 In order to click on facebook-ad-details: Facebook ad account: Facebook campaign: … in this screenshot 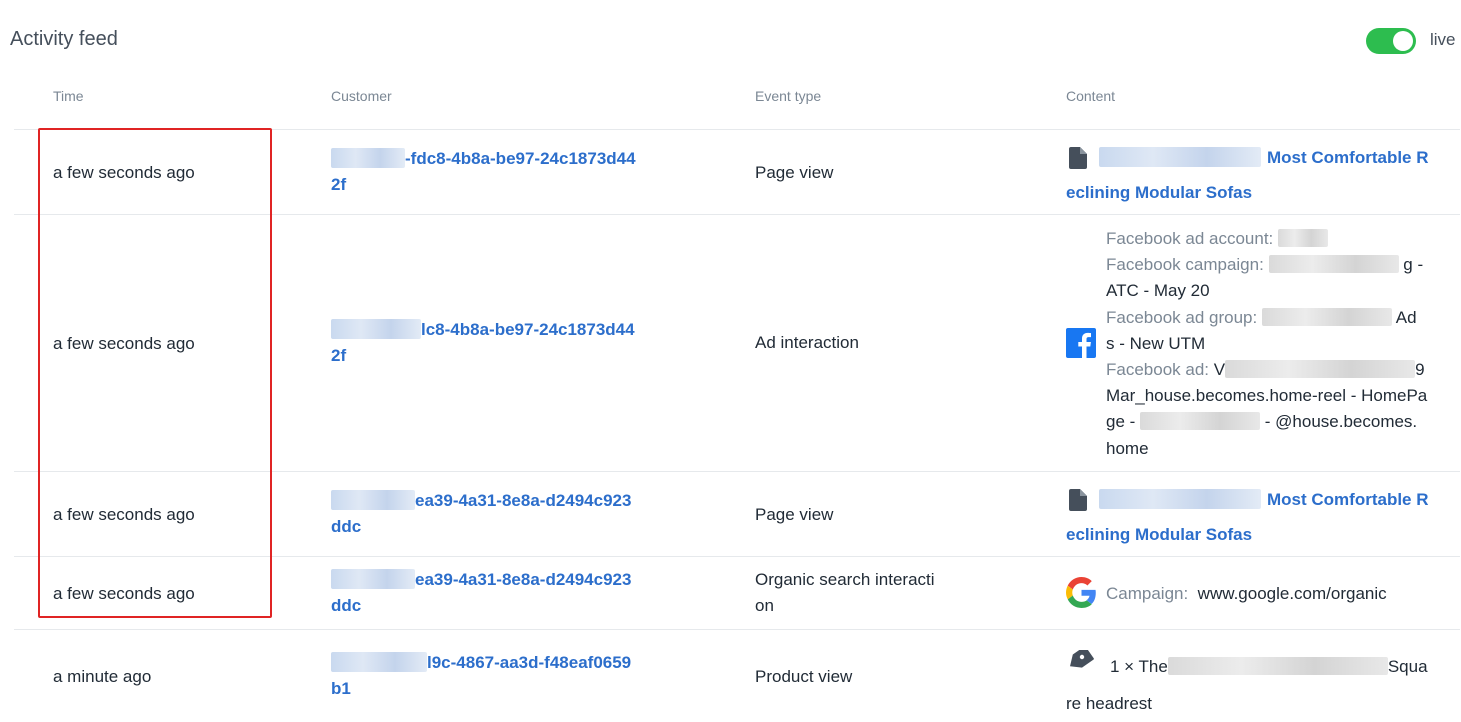, I will do `click(1267, 343)`.